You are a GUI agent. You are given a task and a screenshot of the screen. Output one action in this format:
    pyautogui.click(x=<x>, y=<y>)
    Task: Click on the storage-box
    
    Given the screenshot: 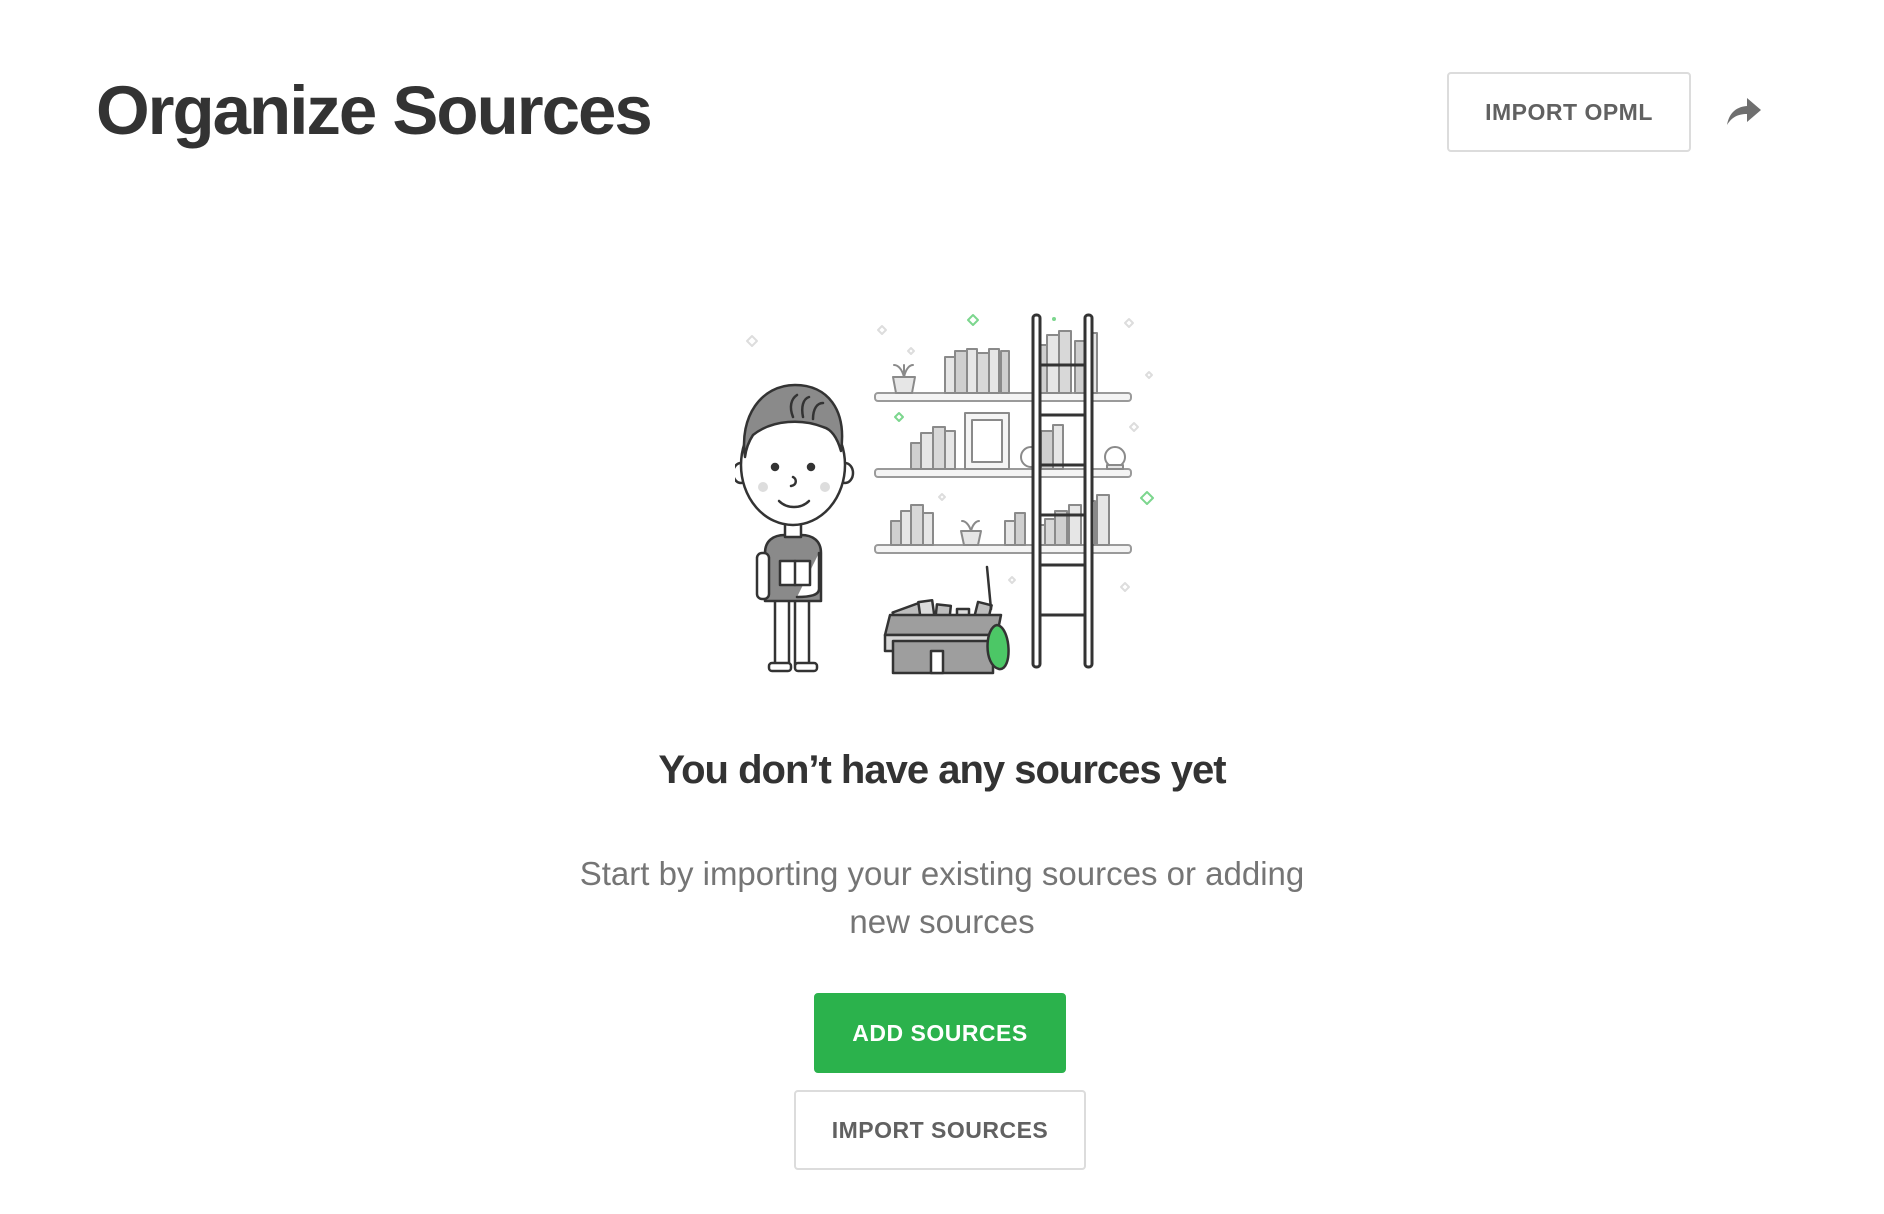 What is the action you would take?
    pyautogui.click(x=943, y=620)
    